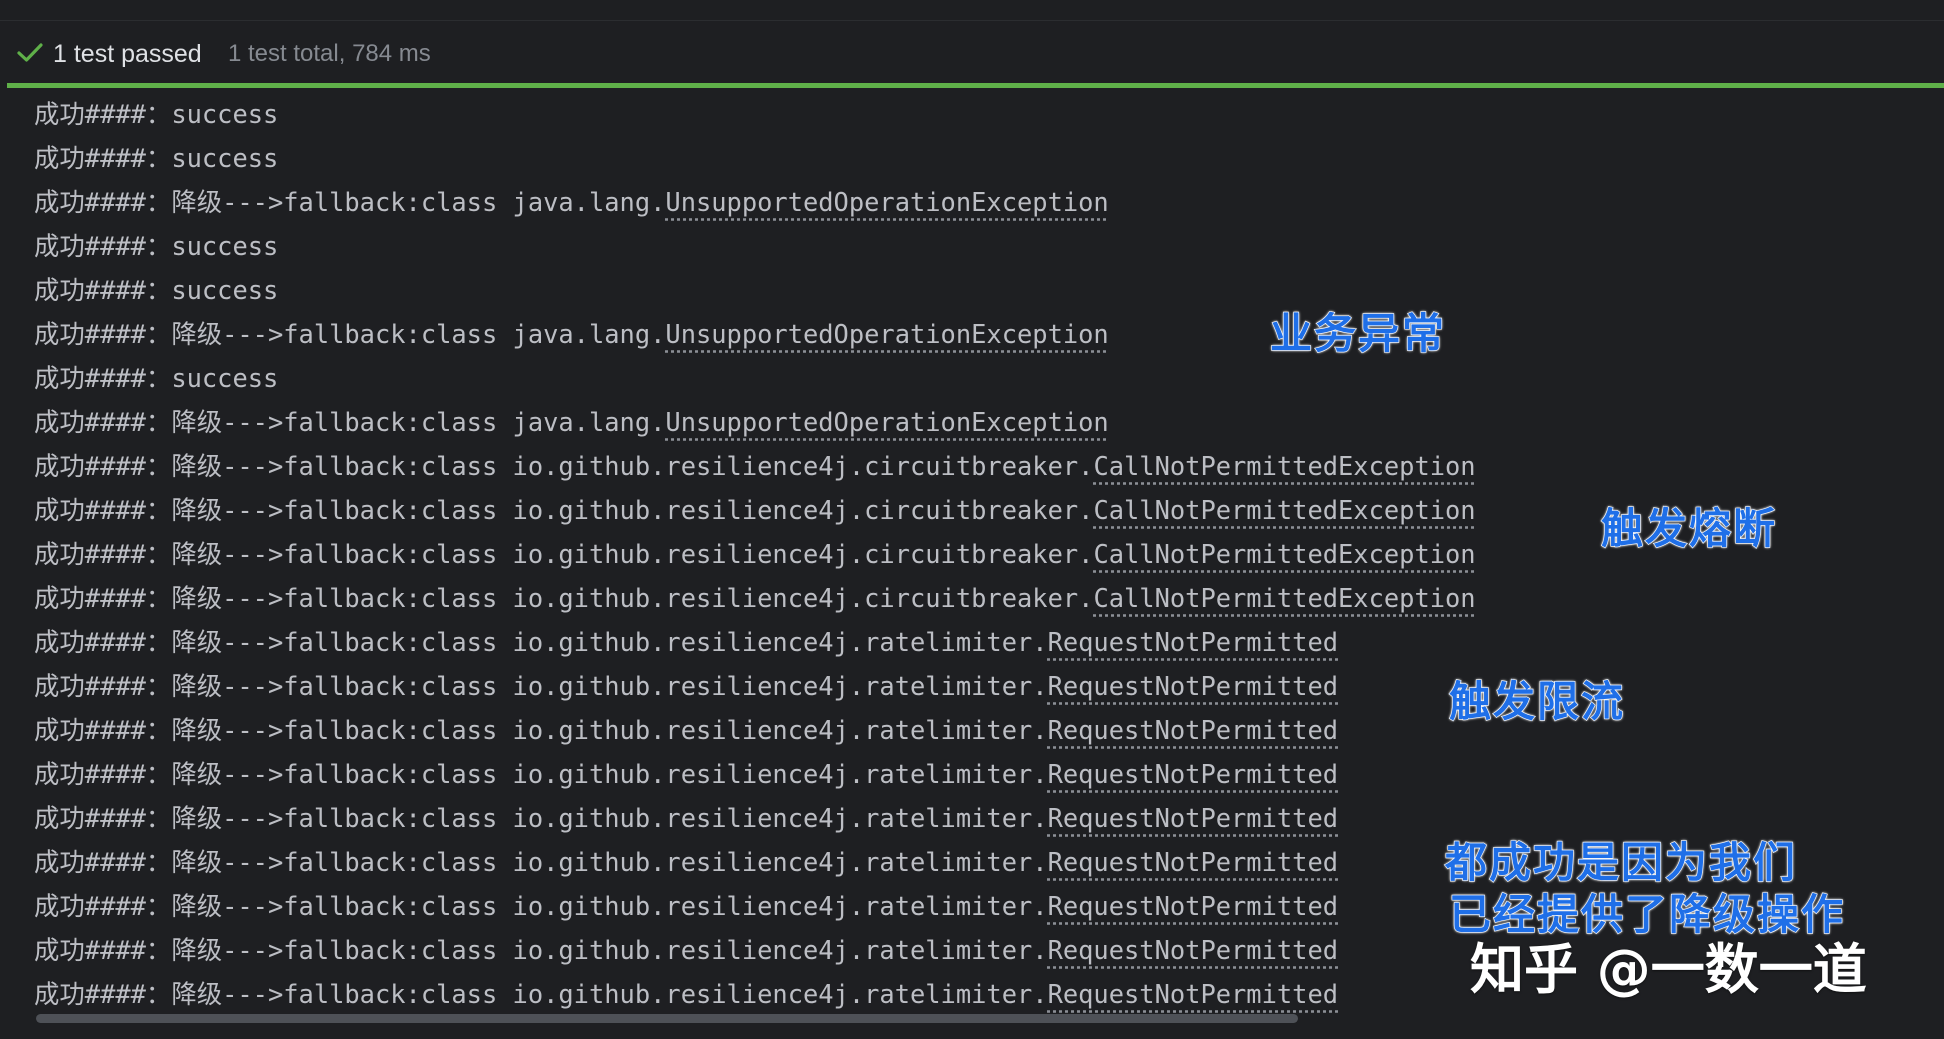 Image resolution: width=1944 pixels, height=1039 pixels. What do you see at coordinates (972, 10) in the screenshot?
I see `toolbar-strip` at bounding box center [972, 10].